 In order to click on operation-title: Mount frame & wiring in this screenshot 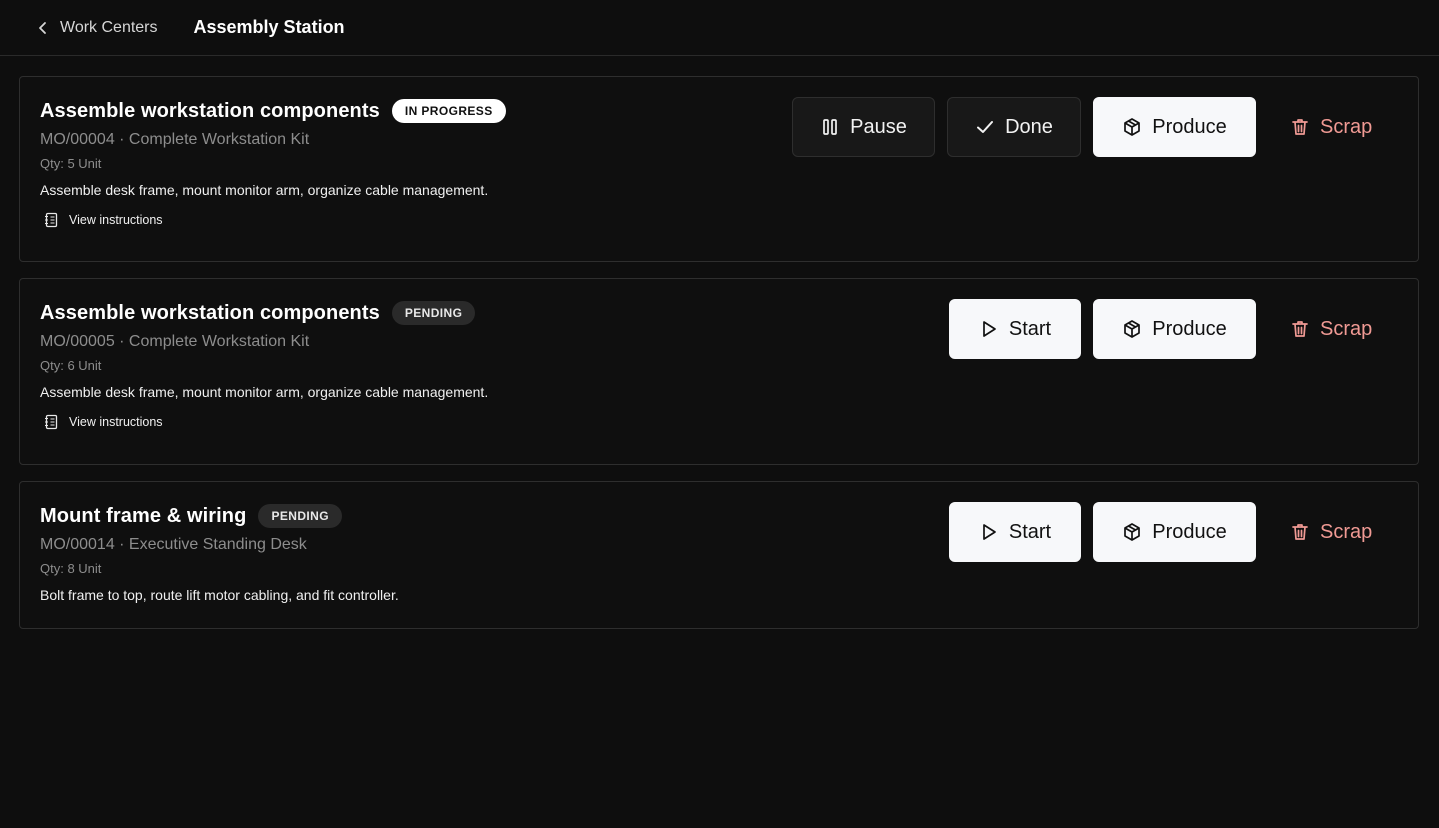, I will do `click(143, 515)`.